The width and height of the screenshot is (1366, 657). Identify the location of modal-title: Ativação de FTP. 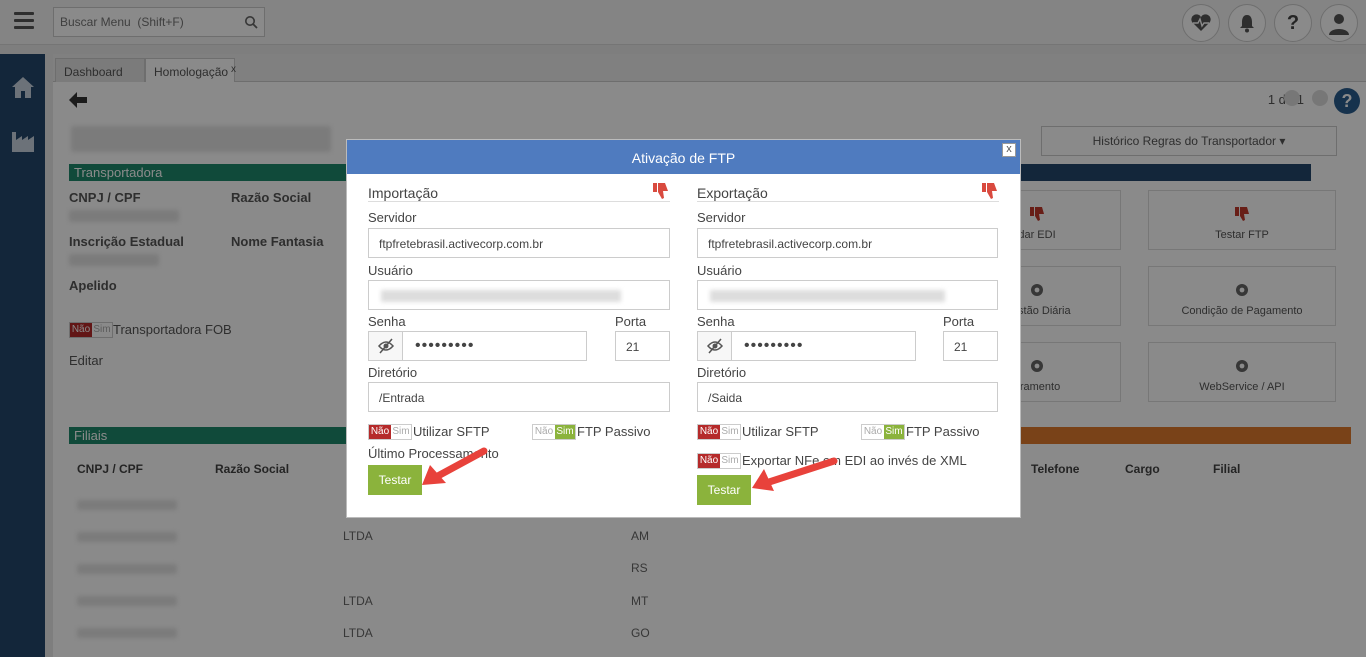
(683, 157).